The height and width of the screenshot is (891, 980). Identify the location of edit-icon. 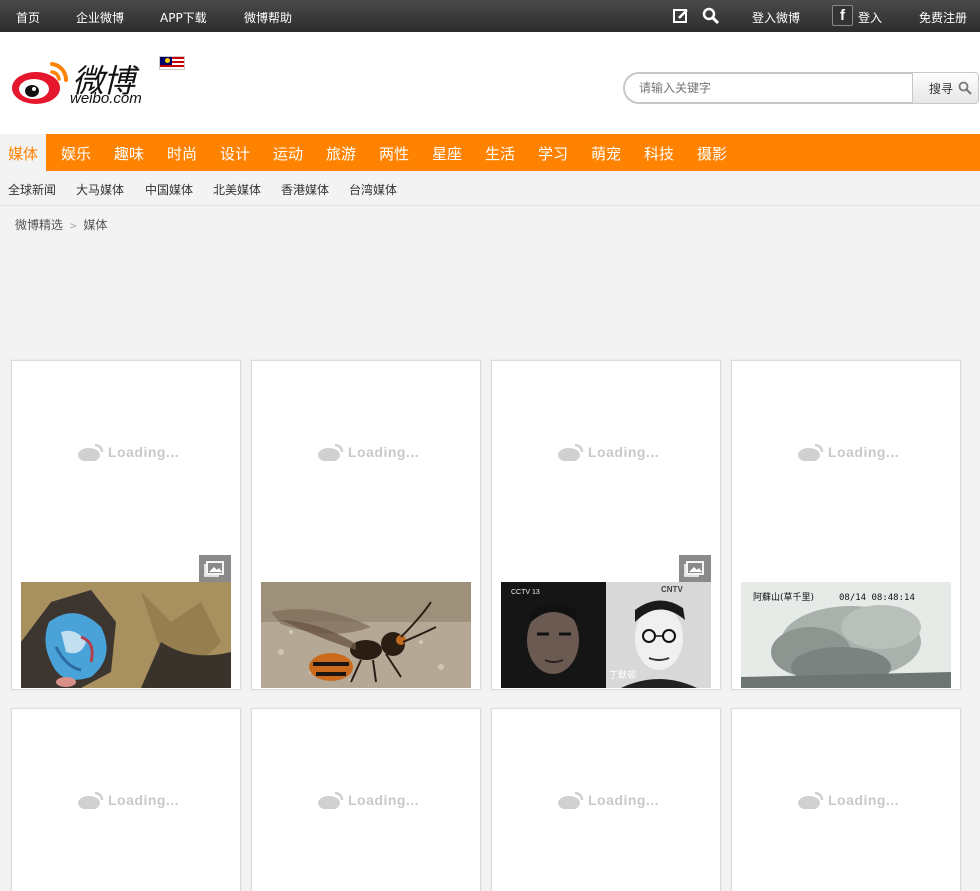
(681, 16).